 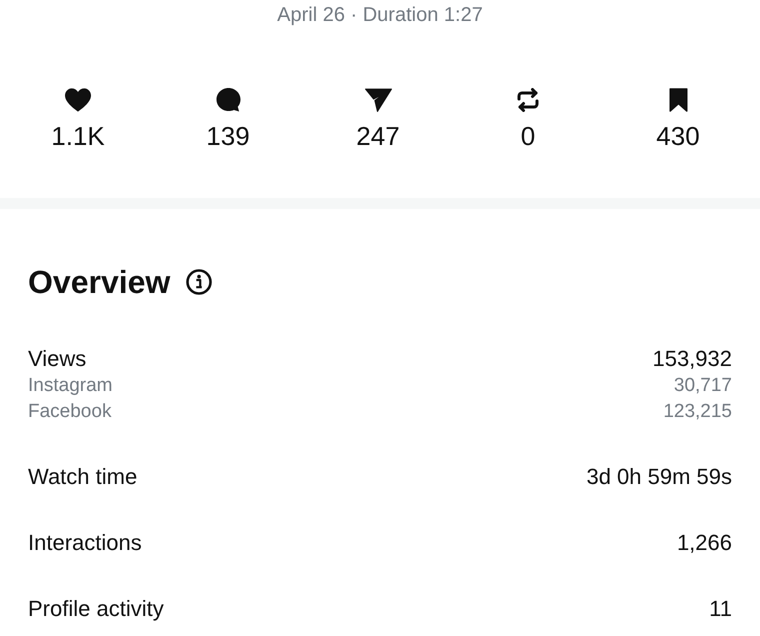 I want to click on source-label: Instagram, so click(x=70, y=386).